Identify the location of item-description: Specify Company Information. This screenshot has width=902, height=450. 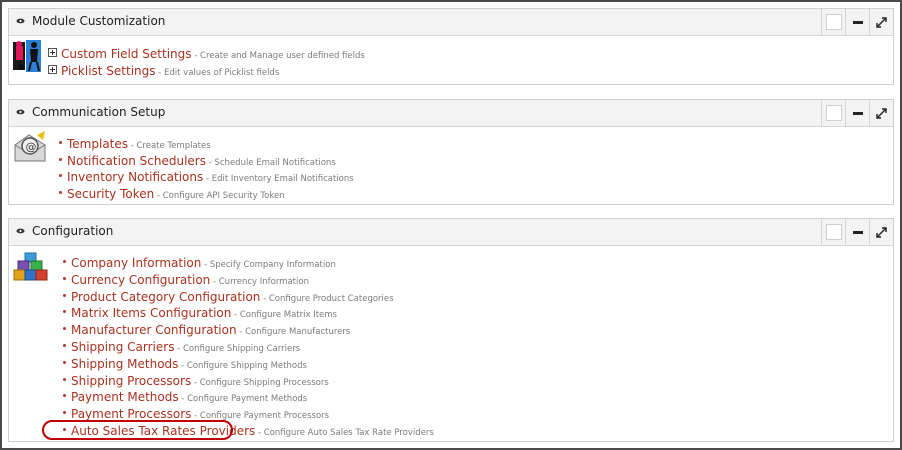
(268, 265).